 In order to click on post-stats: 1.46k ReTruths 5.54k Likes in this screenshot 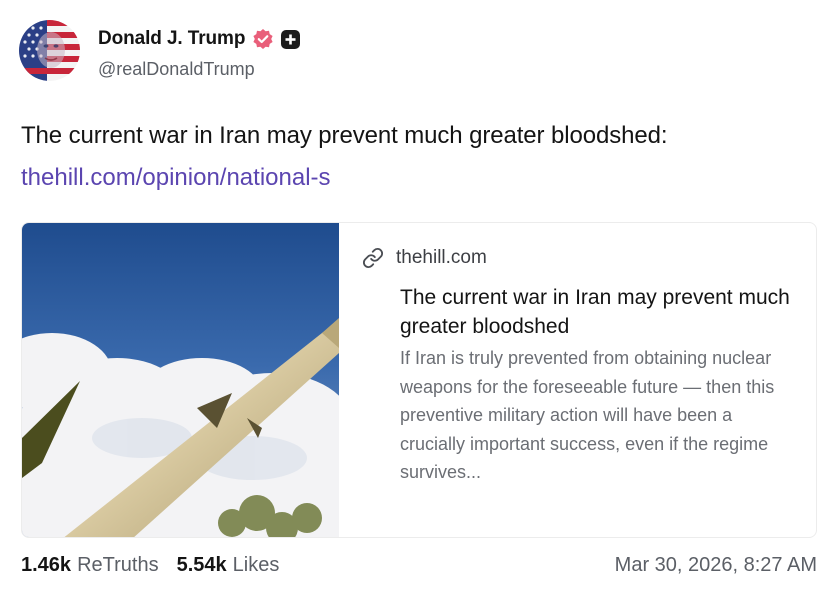, I will do `click(159, 565)`.